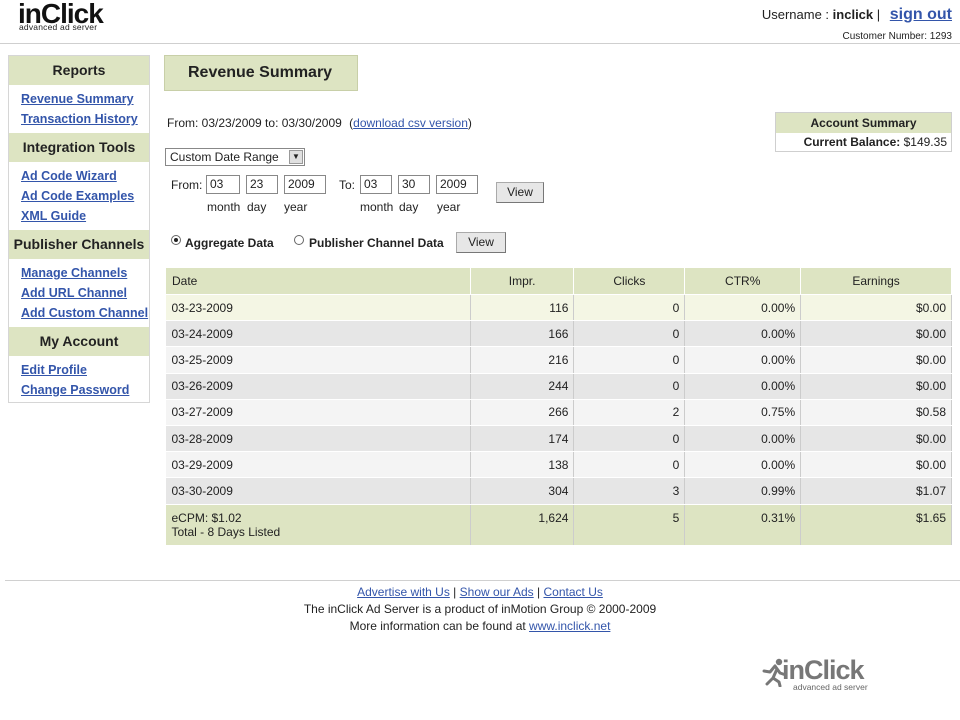 This screenshot has height=720, width=960. Describe the element at coordinates (480, 22) in the screenshot. I see `page-header: inClick advanced ad server Username` at that location.